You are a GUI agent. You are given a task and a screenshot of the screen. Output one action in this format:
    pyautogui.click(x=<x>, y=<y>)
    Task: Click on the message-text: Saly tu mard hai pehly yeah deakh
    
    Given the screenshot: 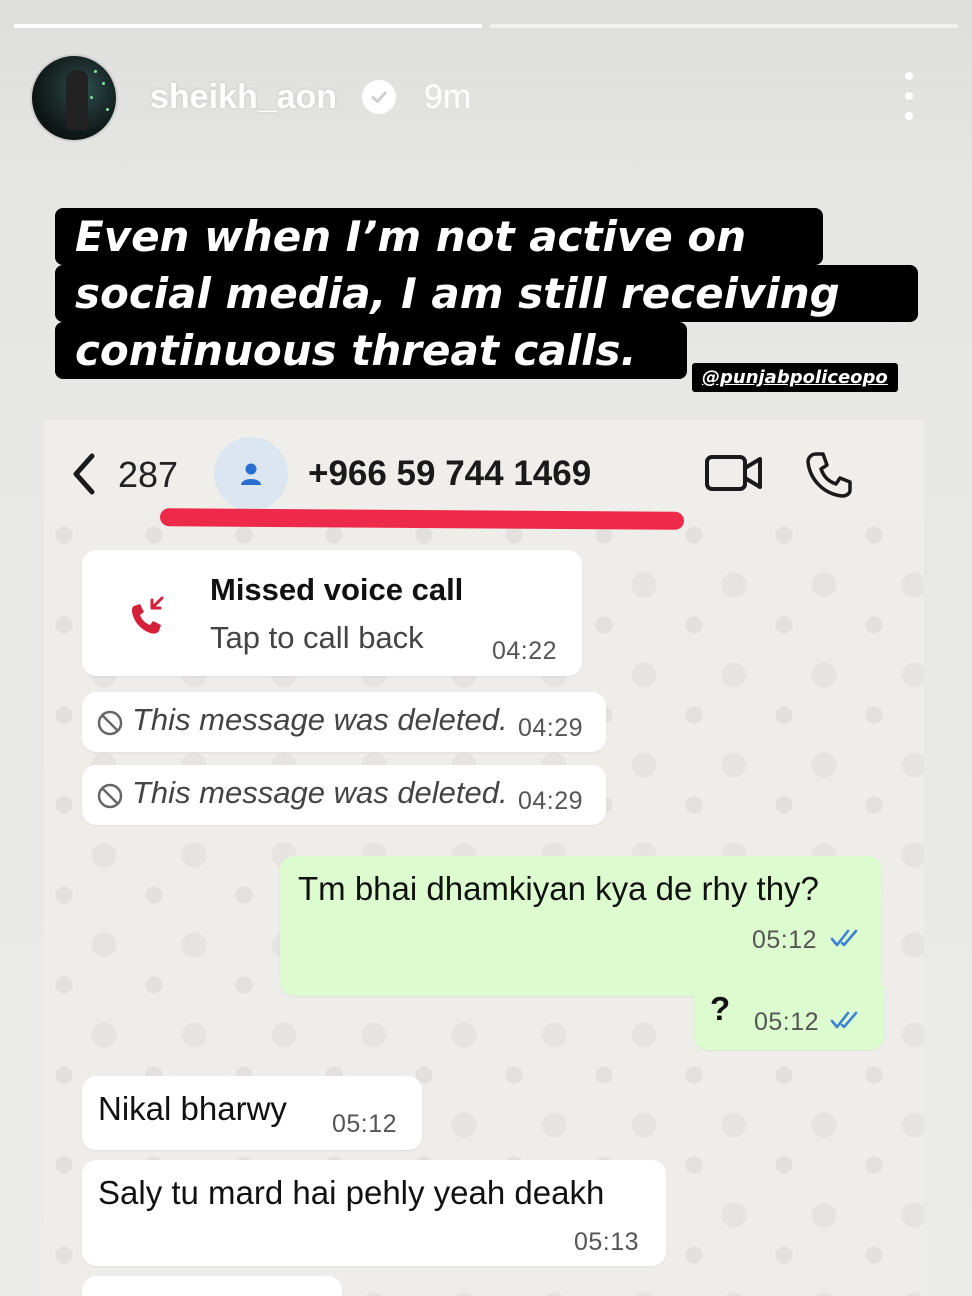 What is the action you would take?
    pyautogui.click(x=351, y=1192)
    